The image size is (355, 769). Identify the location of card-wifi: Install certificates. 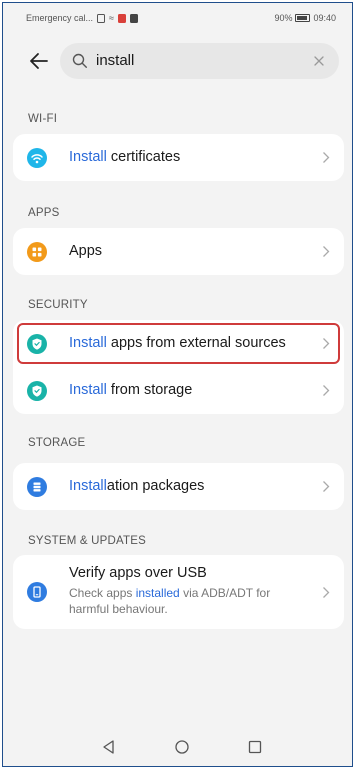
(178, 157).